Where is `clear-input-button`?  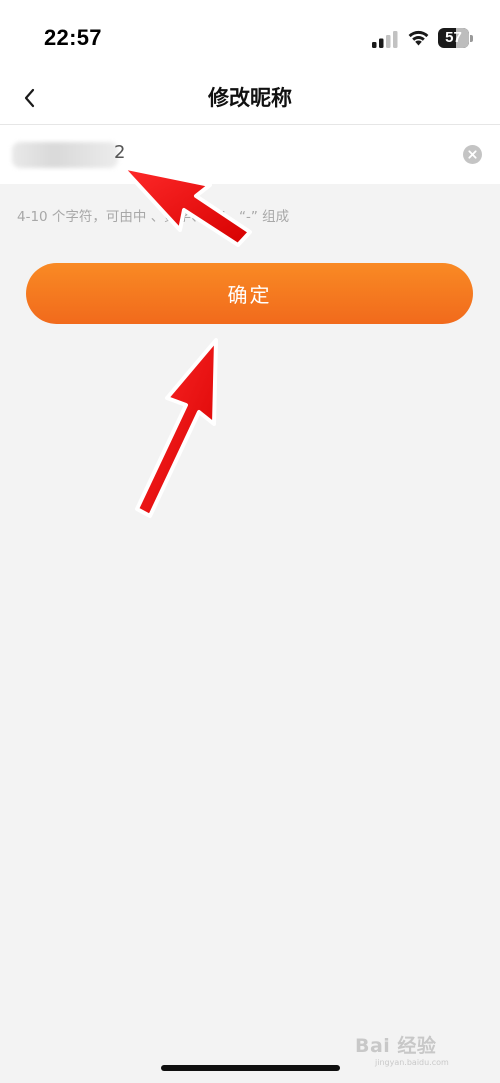
clear-input-button is located at coordinates (472, 154).